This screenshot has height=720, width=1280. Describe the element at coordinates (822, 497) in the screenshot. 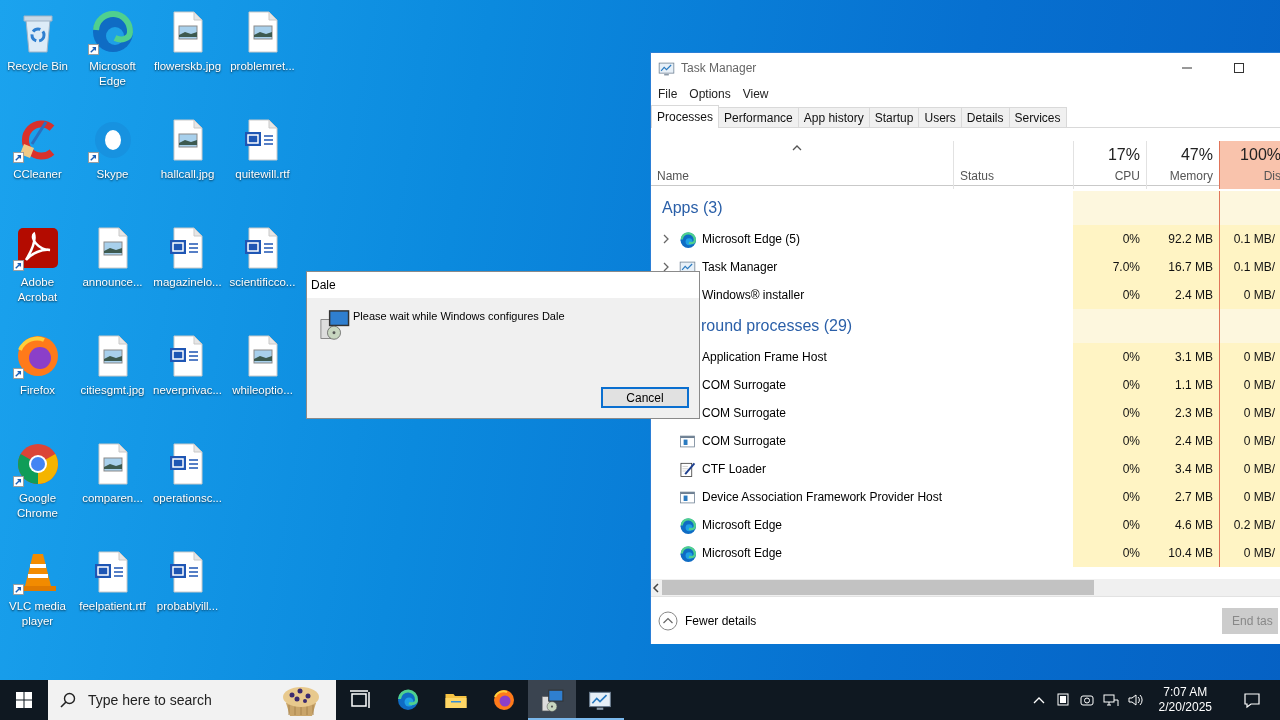

I see `process-name: Device Association Framework Provider Host` at that location.